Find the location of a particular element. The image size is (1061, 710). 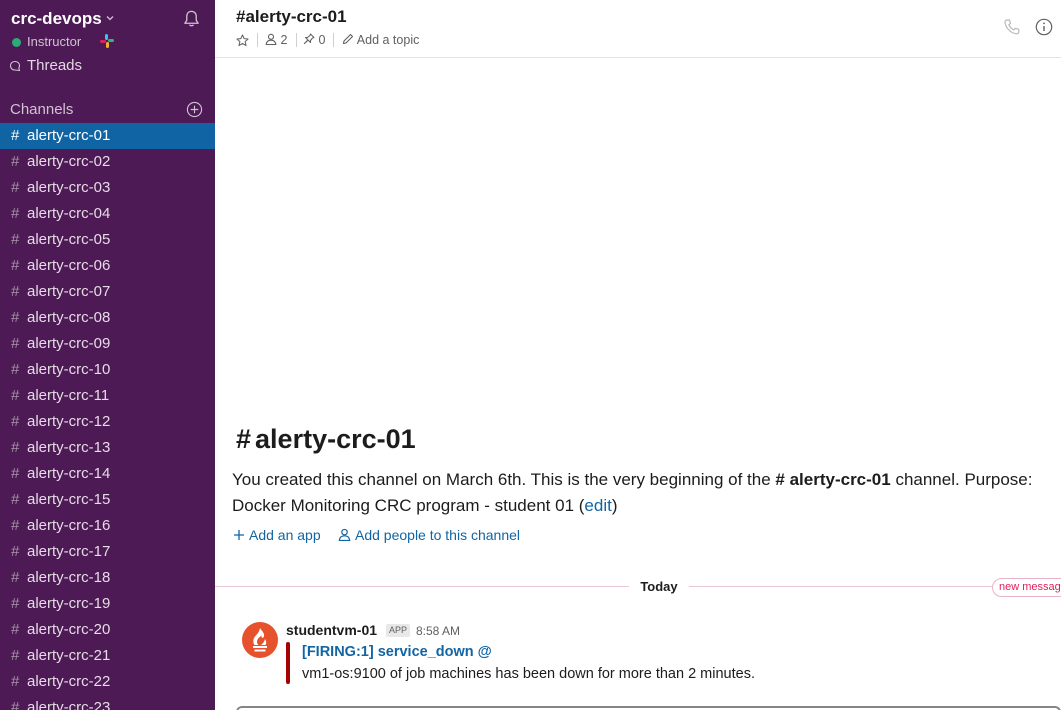

sidebar-item-alerty-crc-18: # alerty-crc-18 is located at coordinates (107, 578).